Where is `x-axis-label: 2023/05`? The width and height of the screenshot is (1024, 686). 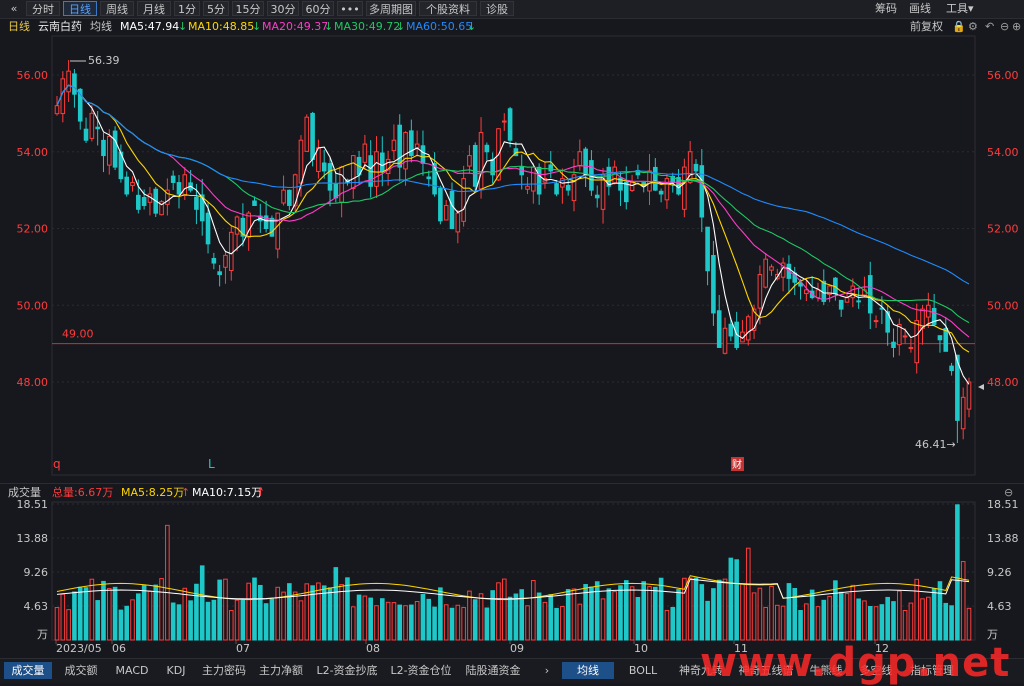
x-axis-label: 2023/05 is located at coordinates (79, 648).